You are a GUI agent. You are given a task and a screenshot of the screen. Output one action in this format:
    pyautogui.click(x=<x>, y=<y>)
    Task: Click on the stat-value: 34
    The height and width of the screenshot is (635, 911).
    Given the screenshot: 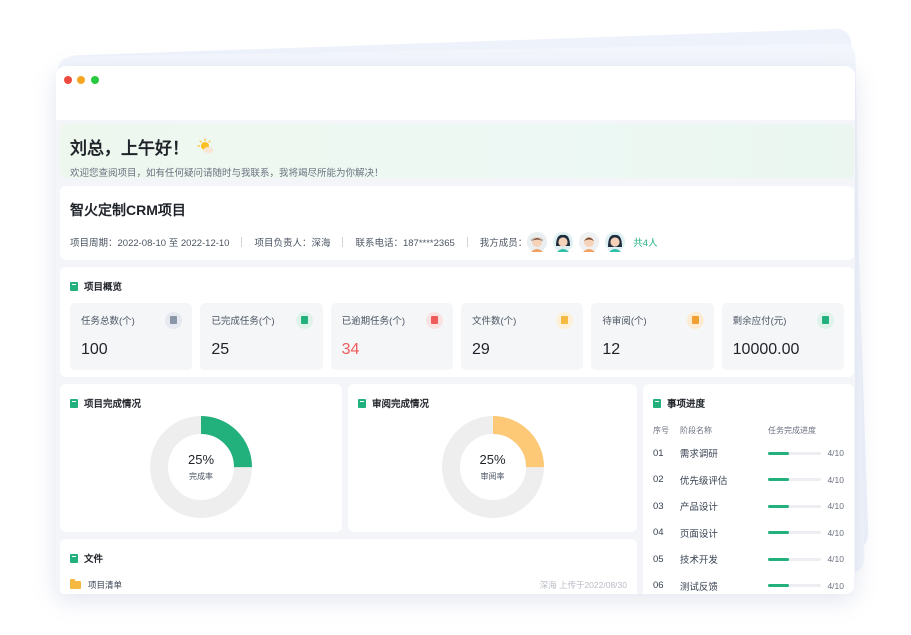 What is the action you would take?
    pyautogui.click(x=350, y=349)
    